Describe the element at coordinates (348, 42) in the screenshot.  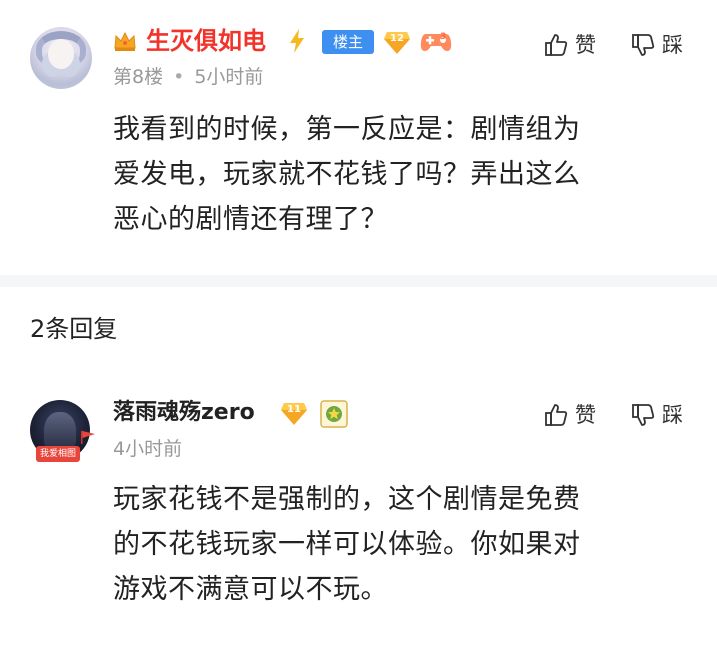
I see `owner-badge: 楼主` at that location.